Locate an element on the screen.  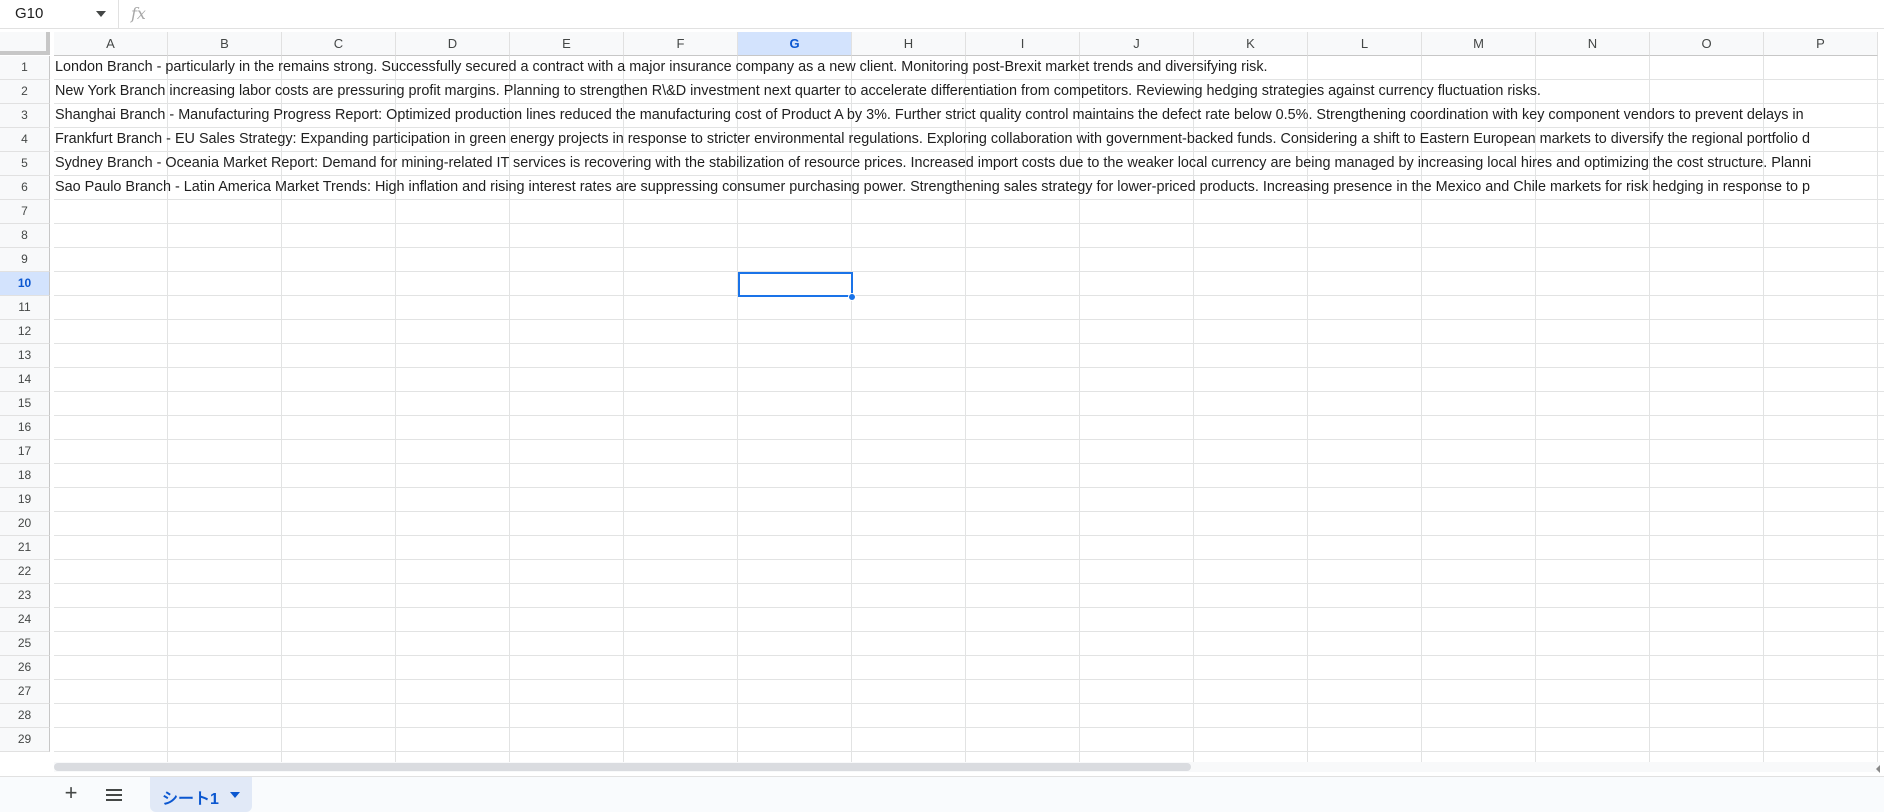
row-header-12: 12 is located at coordinates (25, 332).